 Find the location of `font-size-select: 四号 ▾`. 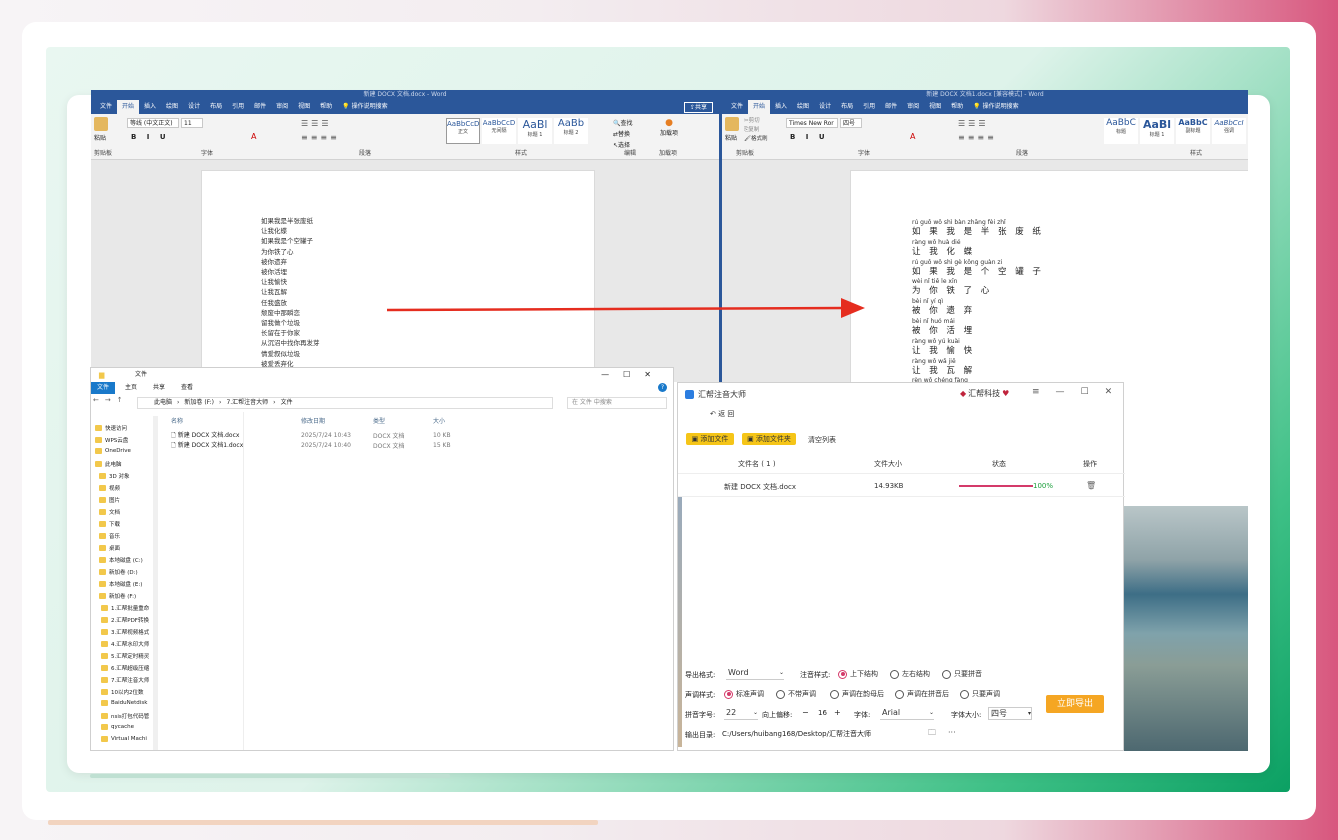

font-size-select: 四号 ▾ is located at coordinates (1010, 713).